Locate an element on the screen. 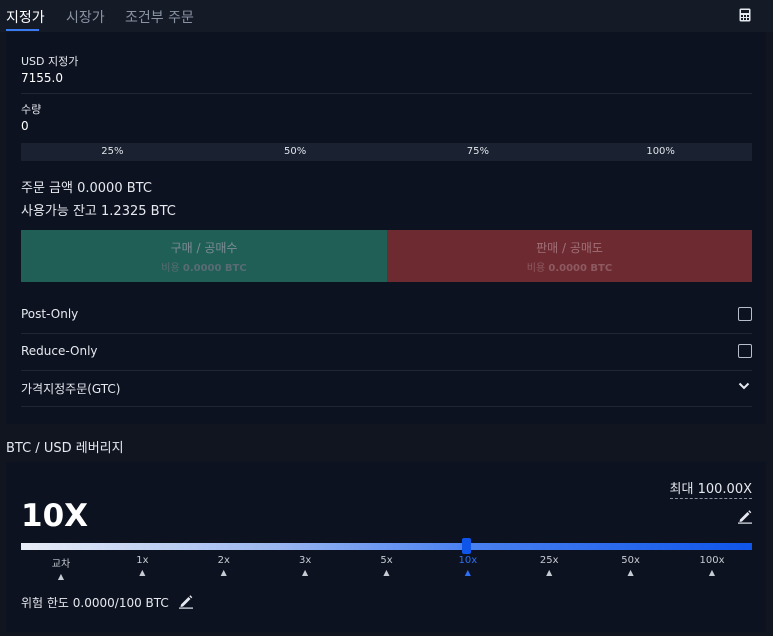 This screenshot has height=636, width=773. percent-50-button: 50% is located at coordinates (295, 152).